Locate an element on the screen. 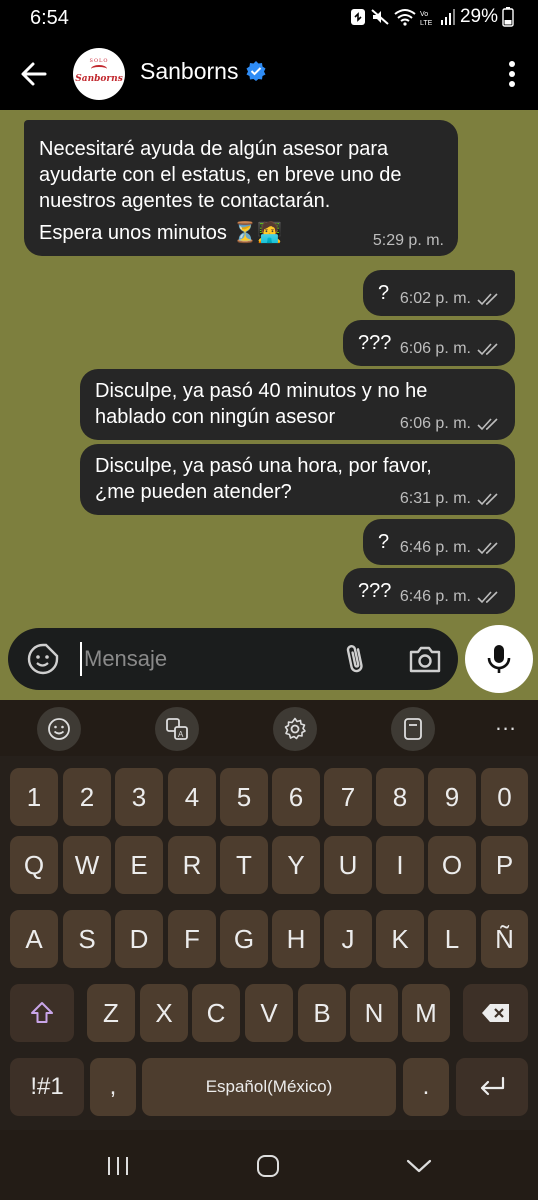 The image size is (538, 1200). avatar-logo-mark is located at coordinates (99, 69).